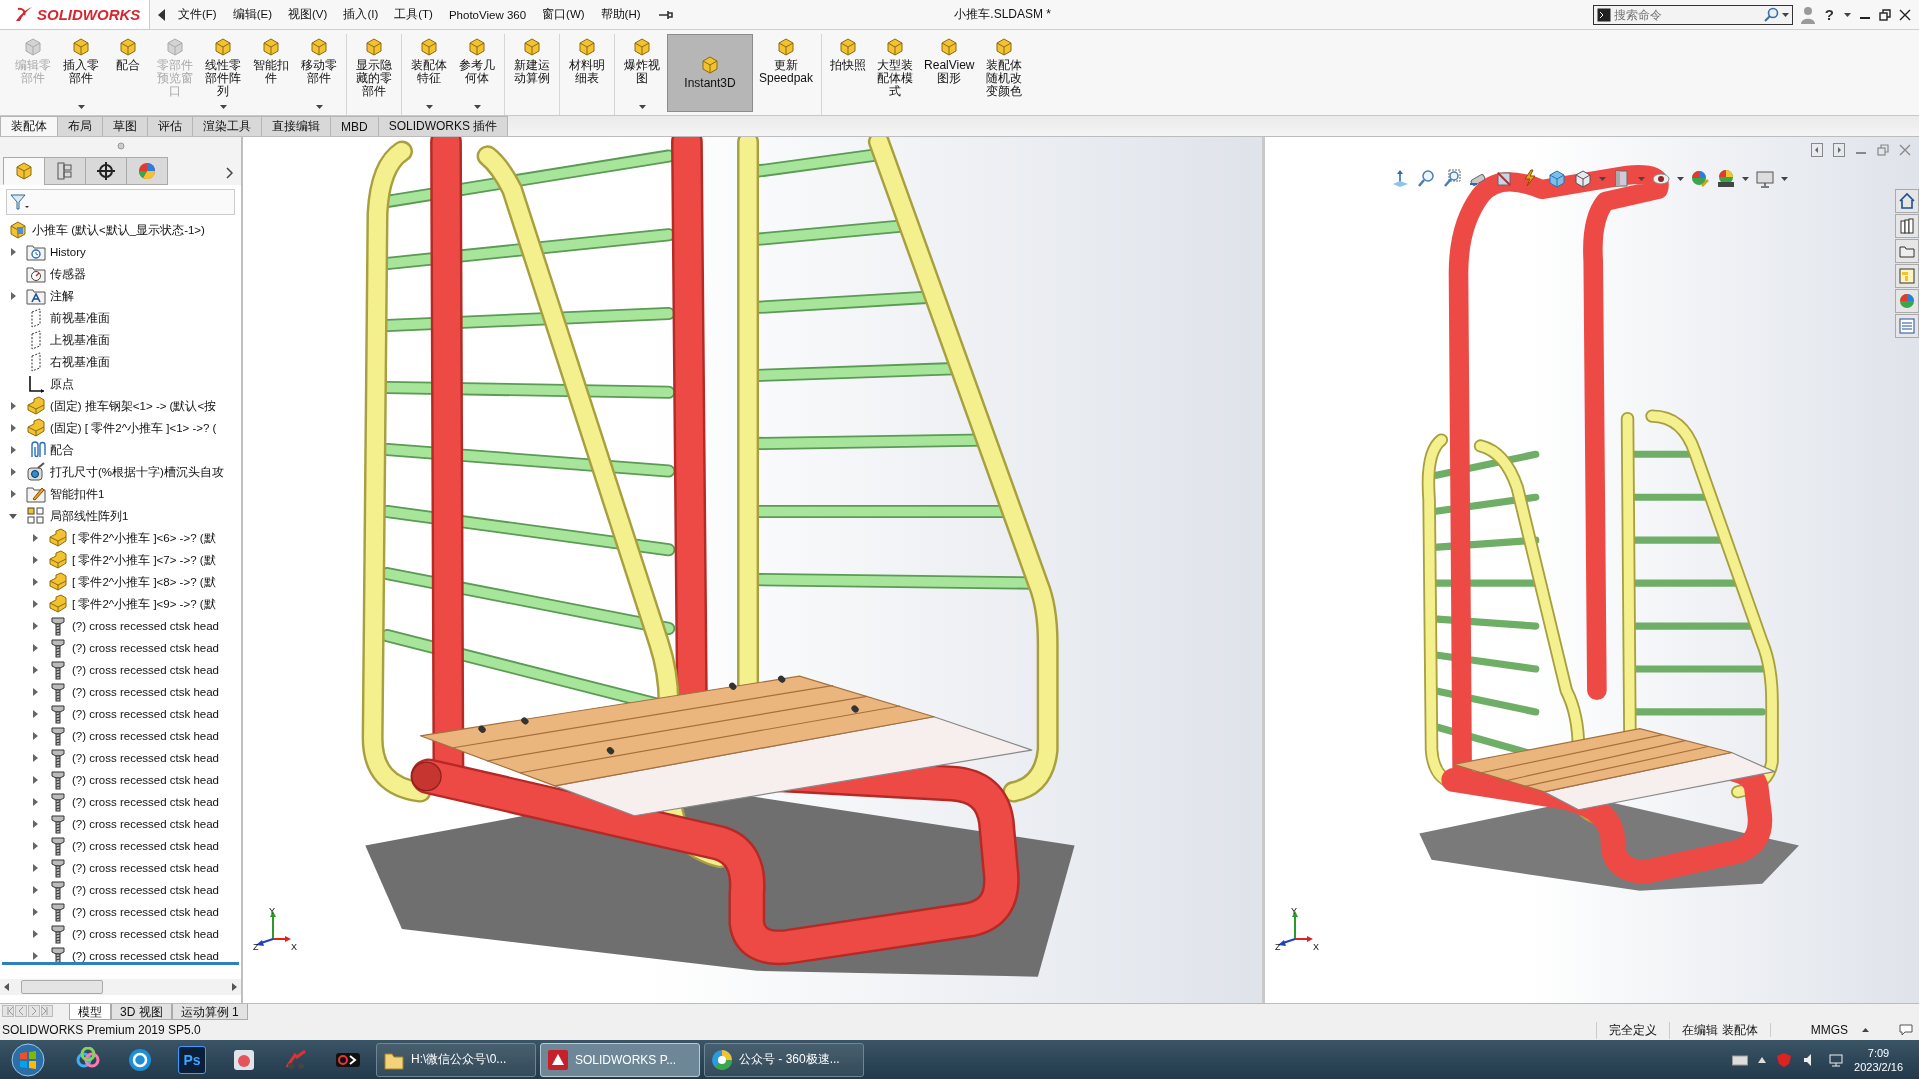  What do you see at coordinates (1836, 1059) in the screenshot?
I see `network-icon` at bounding box center [1836, 1059].